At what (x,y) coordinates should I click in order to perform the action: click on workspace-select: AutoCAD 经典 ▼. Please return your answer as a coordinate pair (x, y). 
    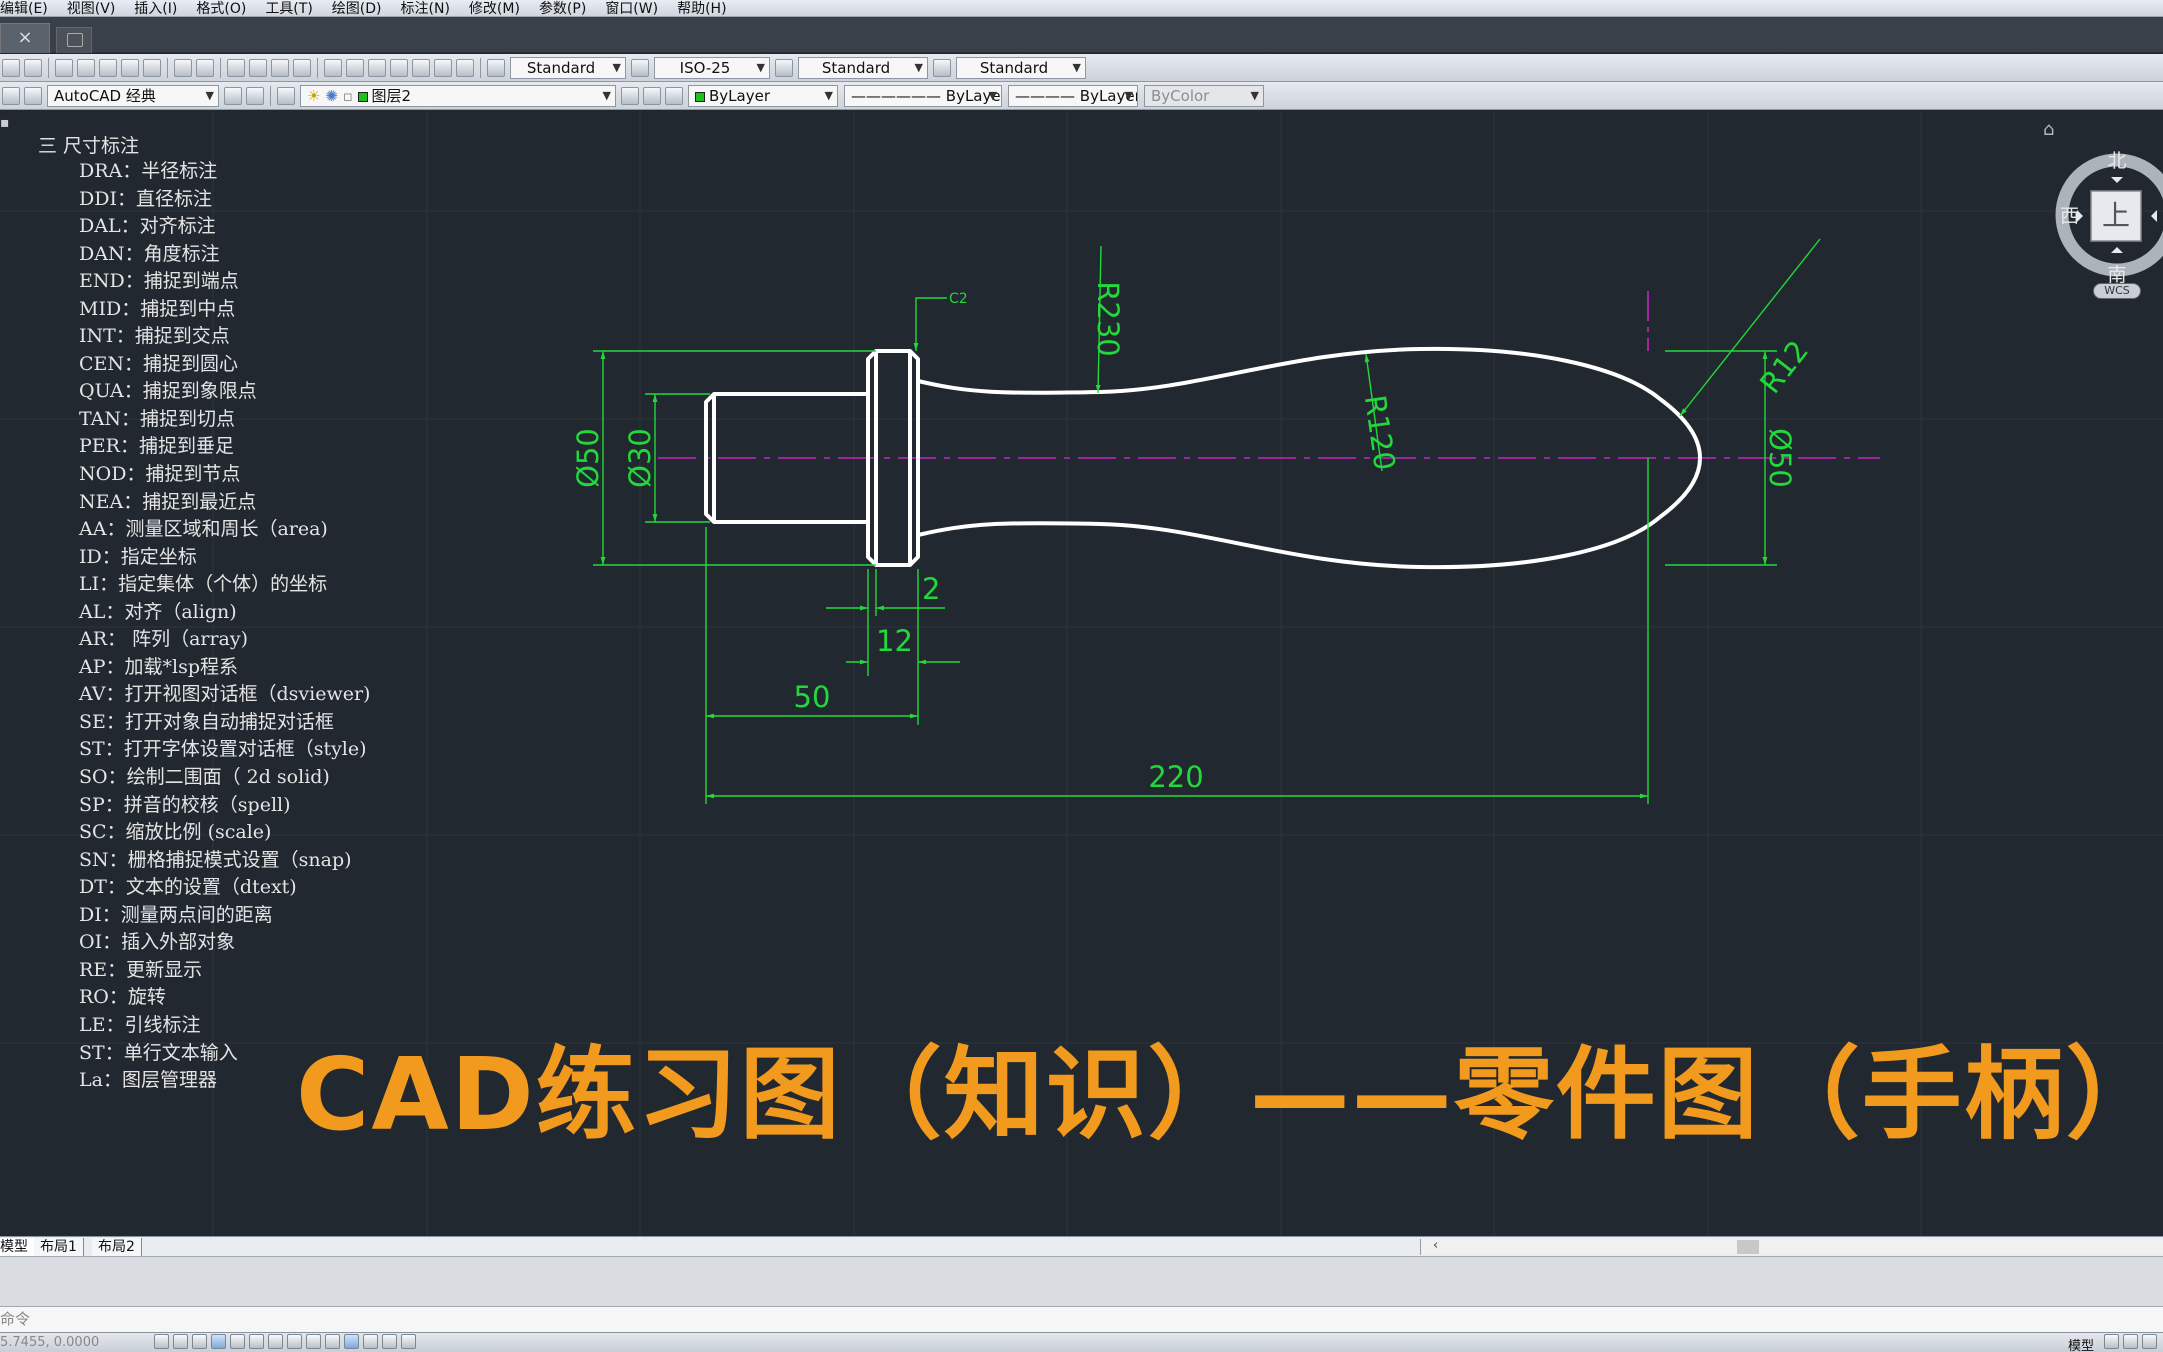
    Looking at the image, I should click on (133, 95).